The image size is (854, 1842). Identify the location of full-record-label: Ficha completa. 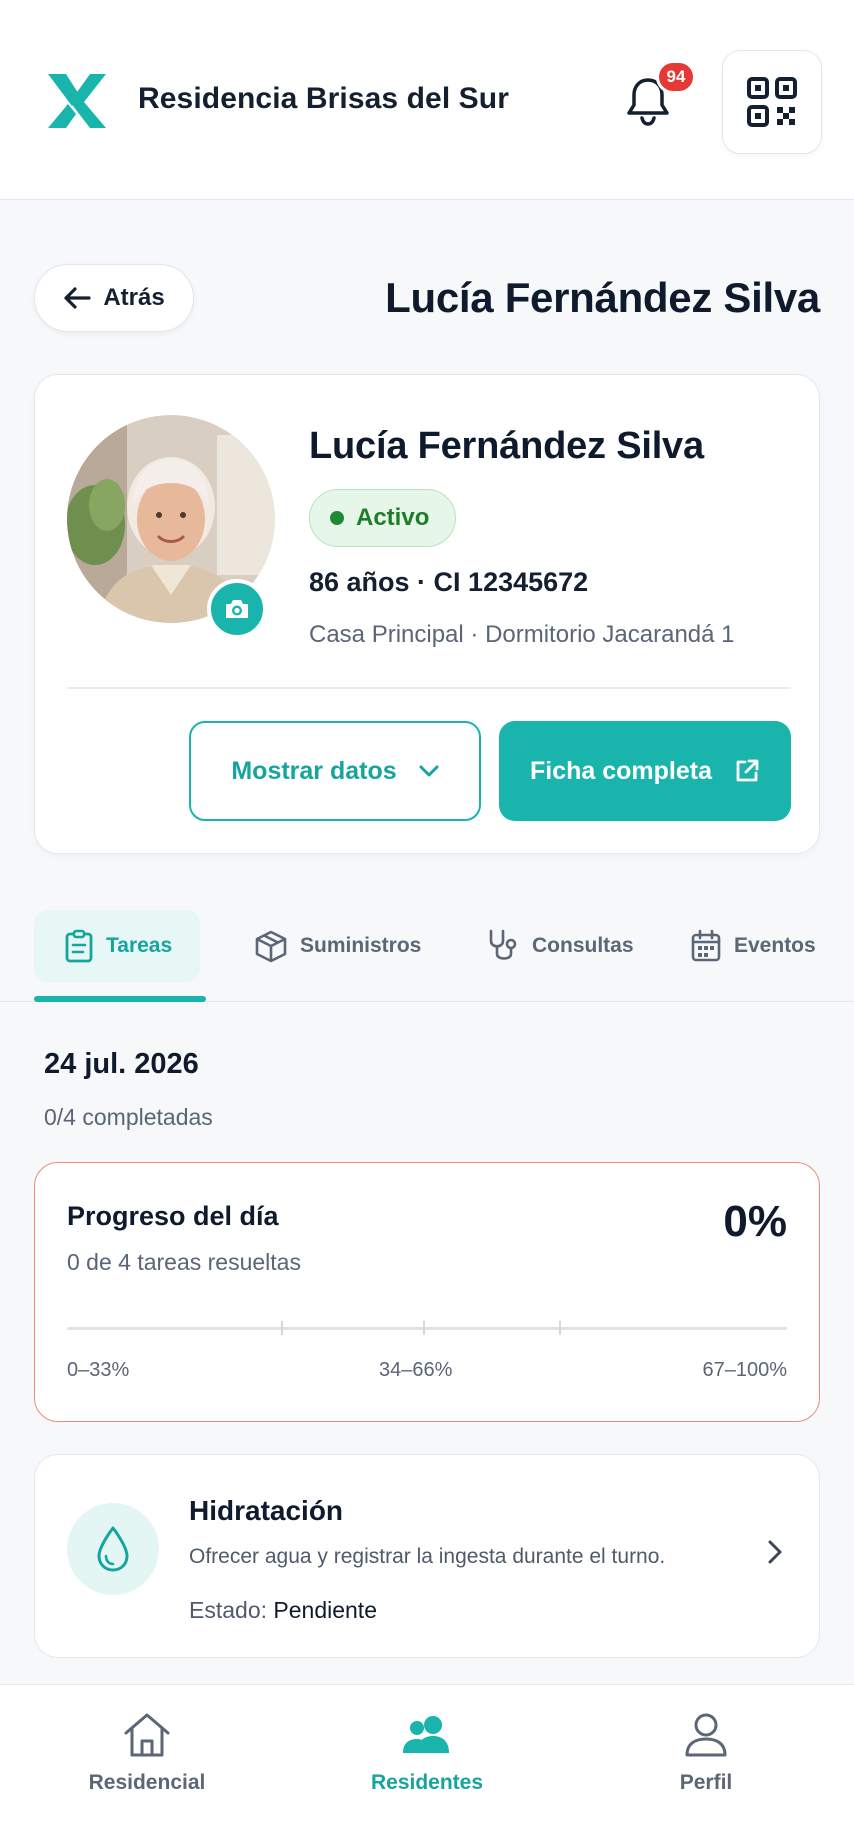
(621, 770).